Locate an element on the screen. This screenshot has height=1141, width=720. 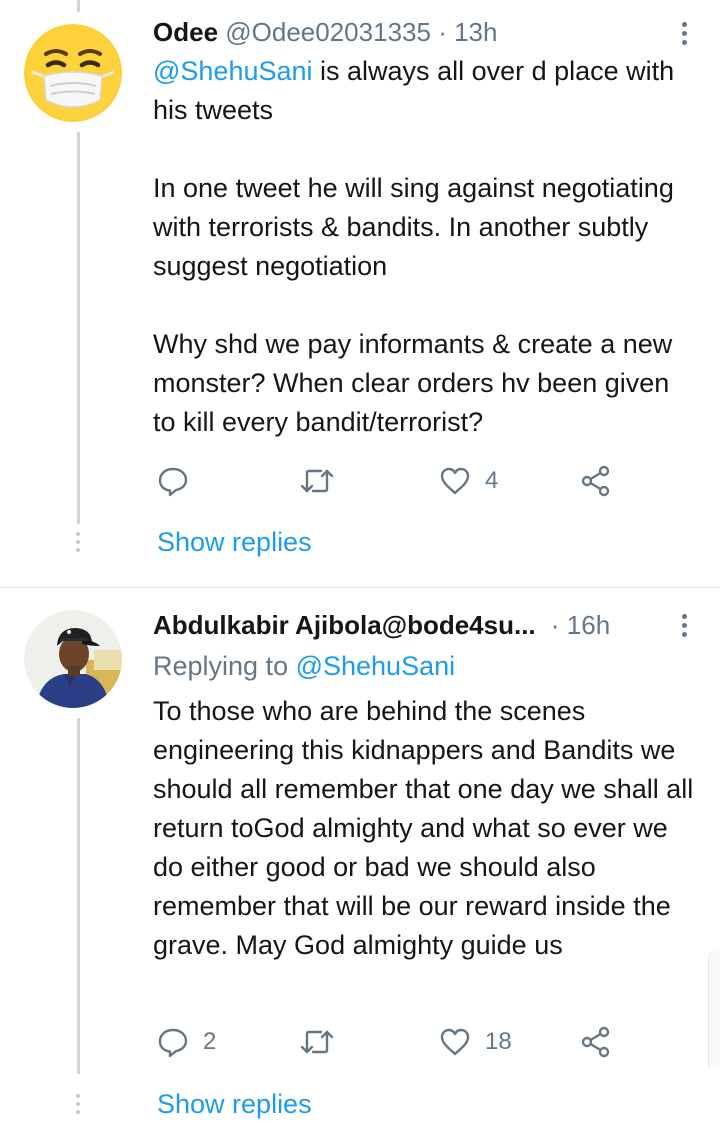
reply-button is located at coordinates (180, 481).